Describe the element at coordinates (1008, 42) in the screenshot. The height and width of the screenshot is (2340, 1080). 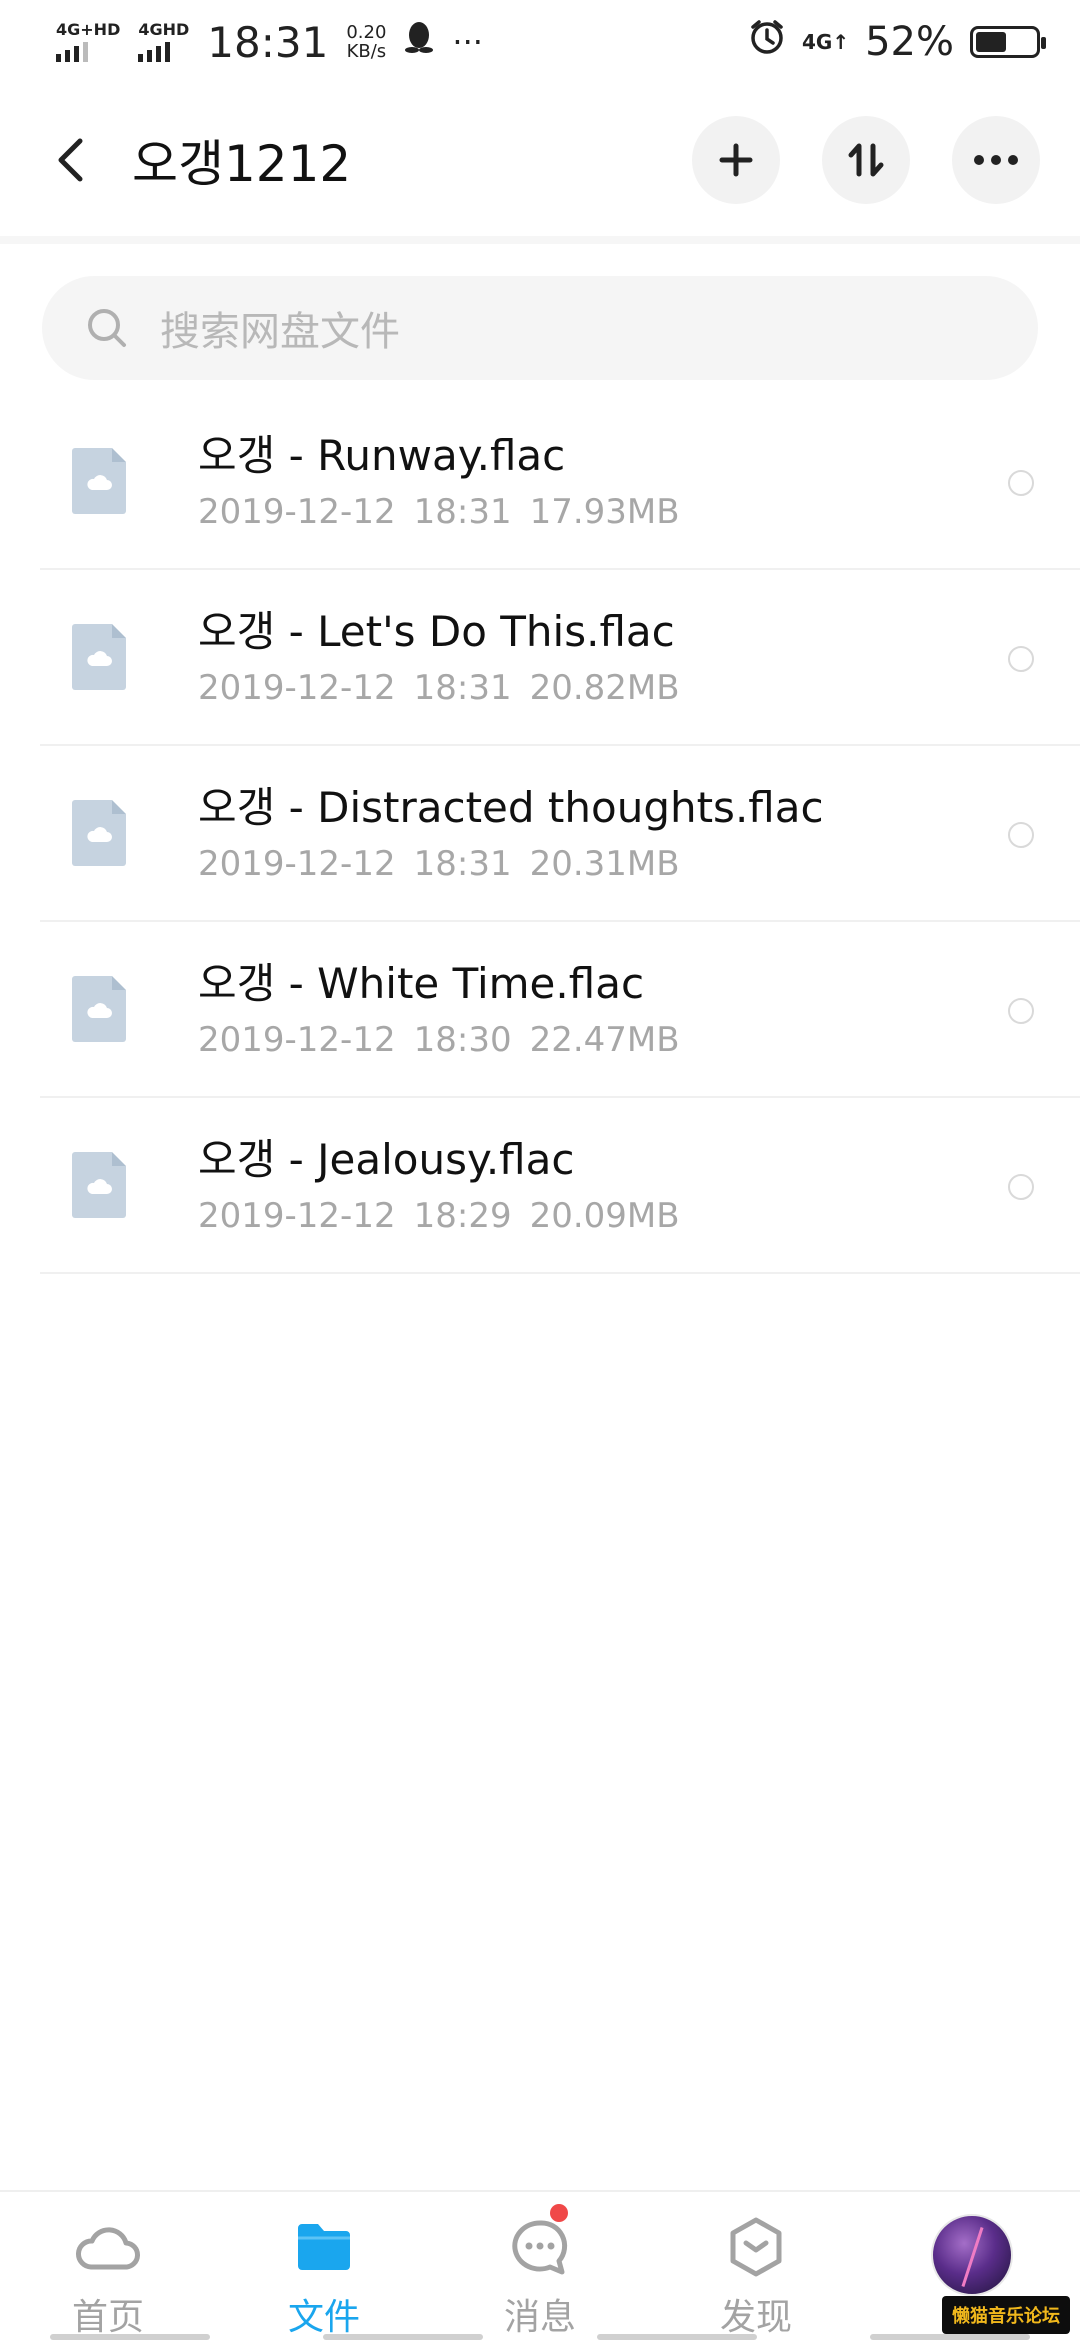
I see `battery-icon` at that location.